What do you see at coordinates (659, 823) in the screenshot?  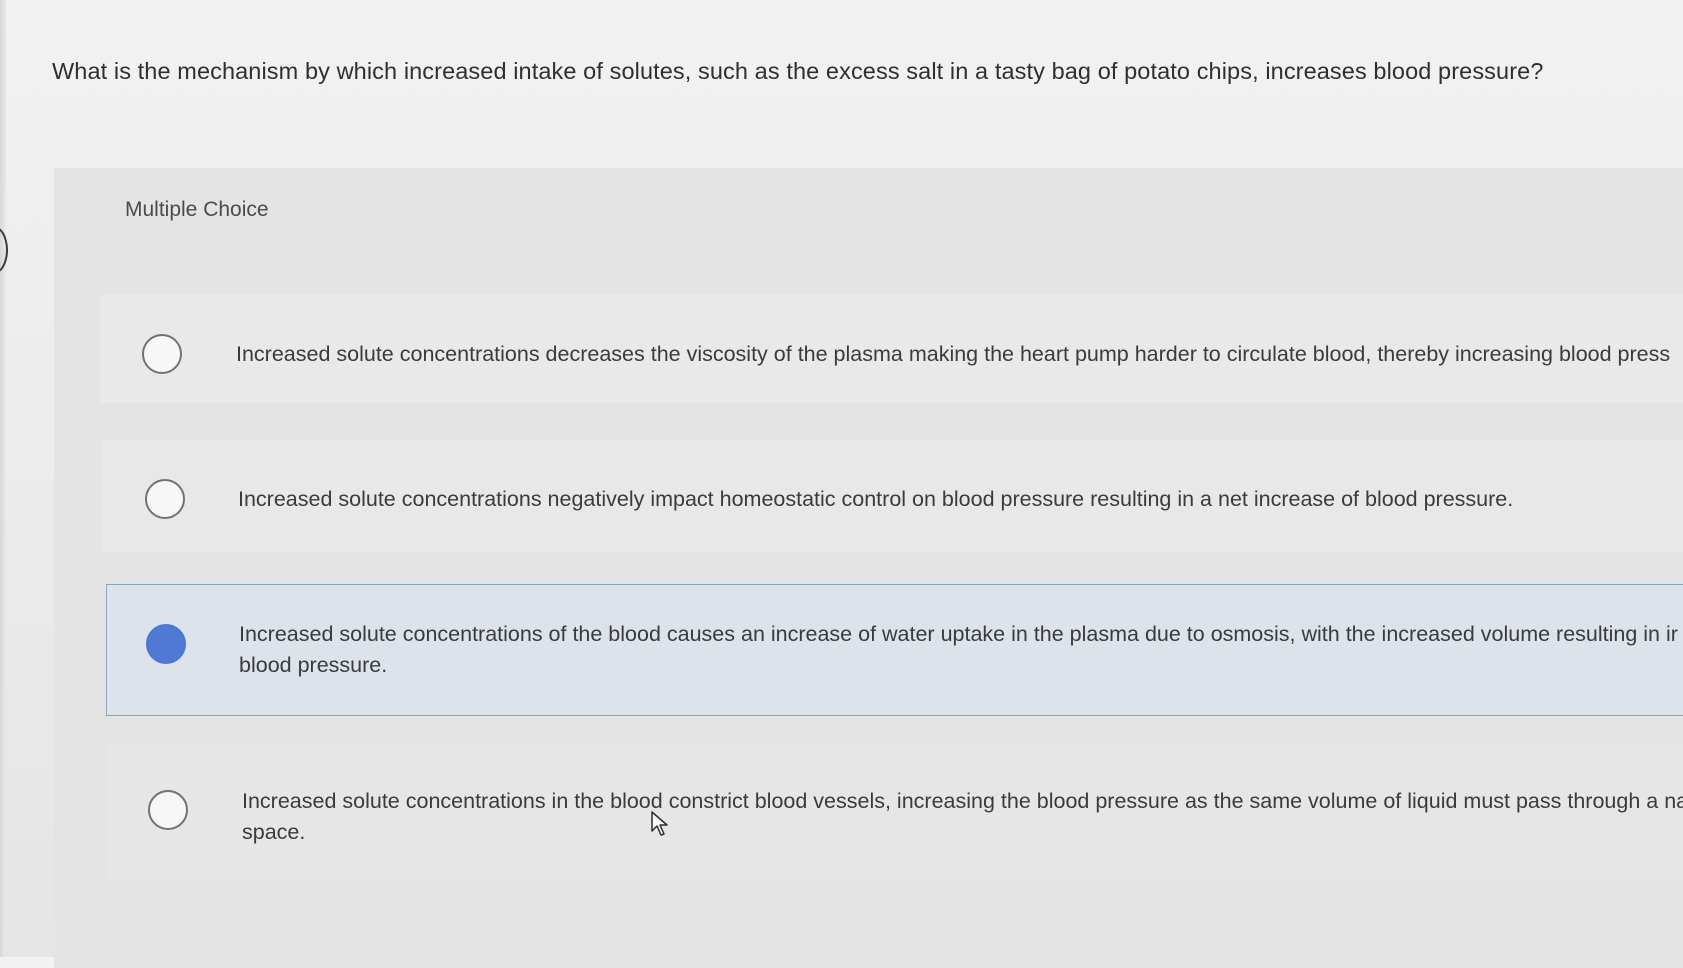 I see `mouse-pointer-icon` at bounding box center [659, 823].